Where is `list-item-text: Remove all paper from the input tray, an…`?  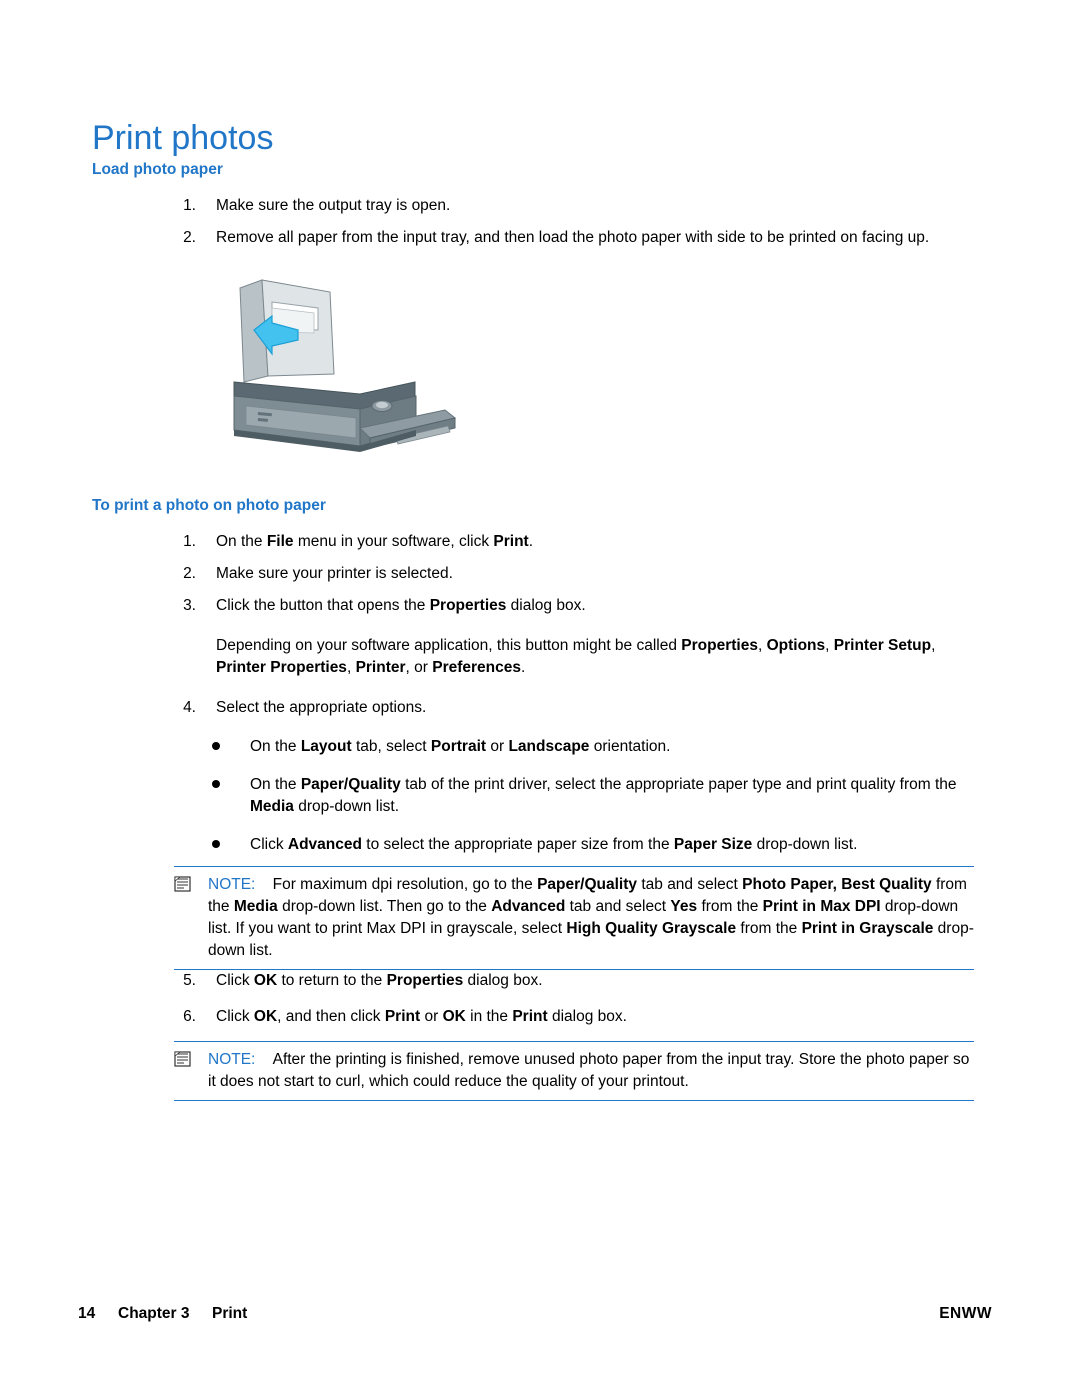
list-item-text: Remove all paper from the input tray, an… is located at coordinates (573, 237).